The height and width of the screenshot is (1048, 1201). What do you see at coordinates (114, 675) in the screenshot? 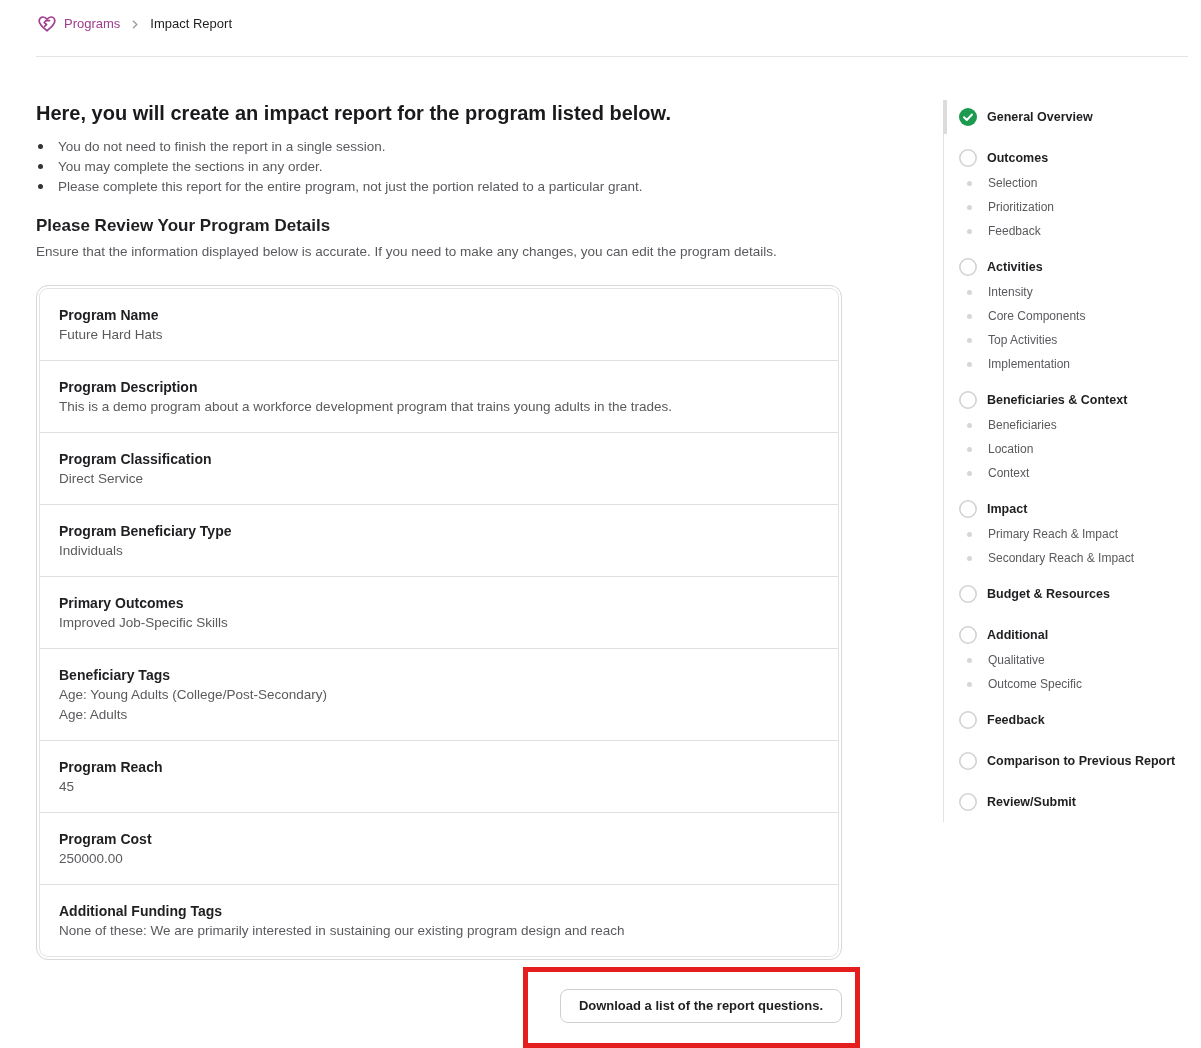
I see `detail-label: Beneficiary Tags` at bounding box center [114, 675].